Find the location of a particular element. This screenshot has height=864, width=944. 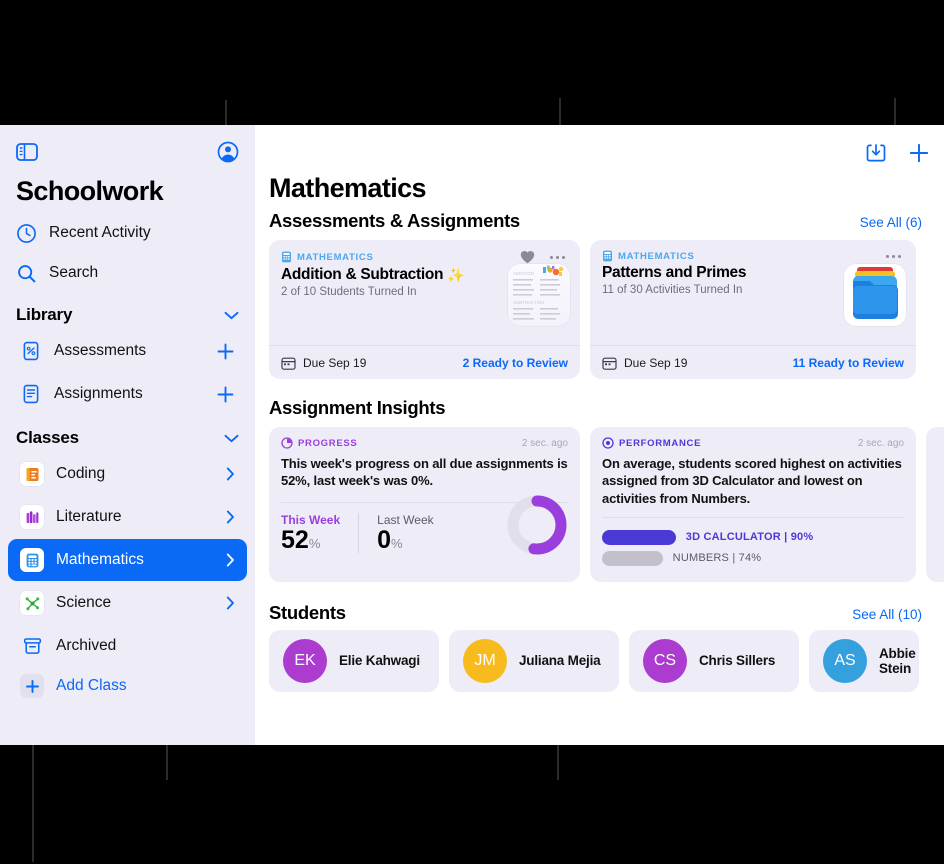

students-section-header: Students See All (10) is located at coordinates (599, 606).